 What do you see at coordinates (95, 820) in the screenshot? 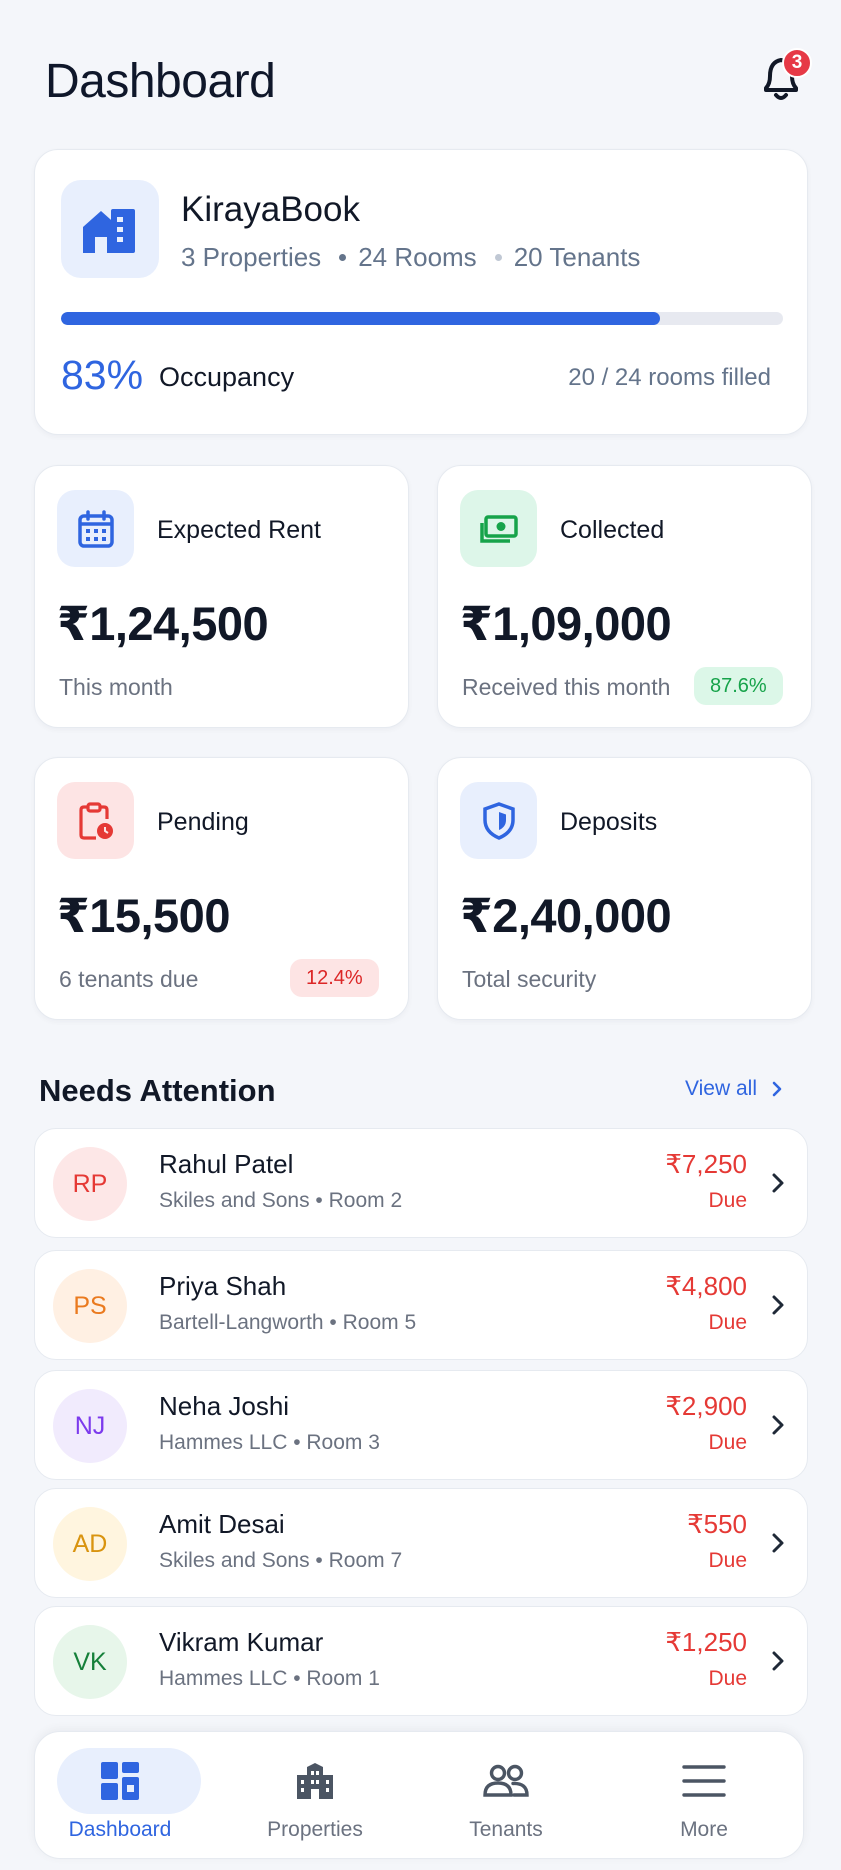
I see `clipboard-clock-icon` at bounding box center [95, 820].